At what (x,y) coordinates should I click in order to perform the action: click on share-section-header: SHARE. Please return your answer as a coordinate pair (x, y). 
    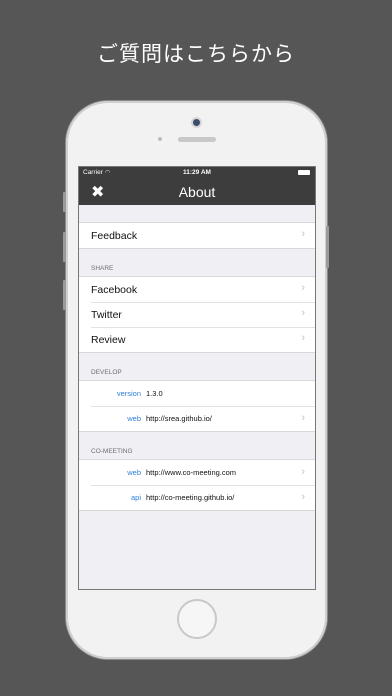
    Looking at the image, I should click on (102, 268).